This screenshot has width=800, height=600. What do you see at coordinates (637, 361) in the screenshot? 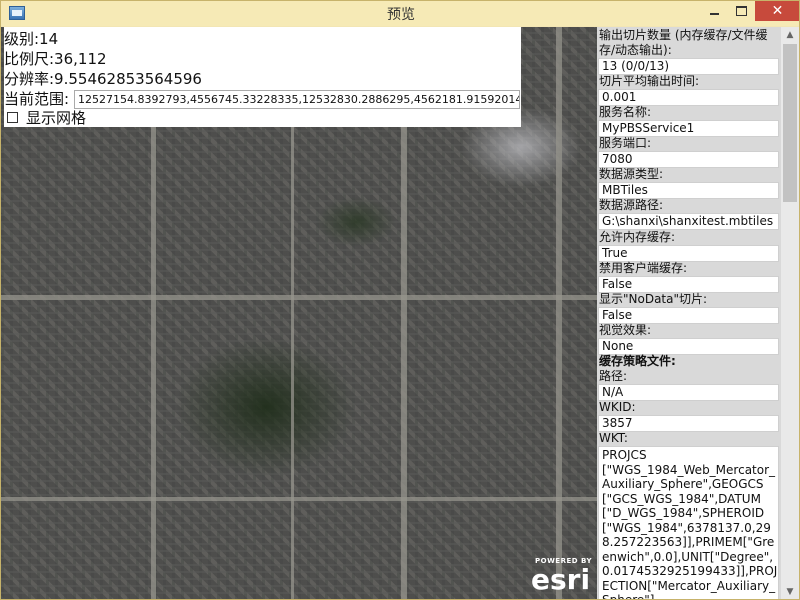
I see `prop-label-cache-policy: 缓存策略文件:` at bounding box center [637, 361].